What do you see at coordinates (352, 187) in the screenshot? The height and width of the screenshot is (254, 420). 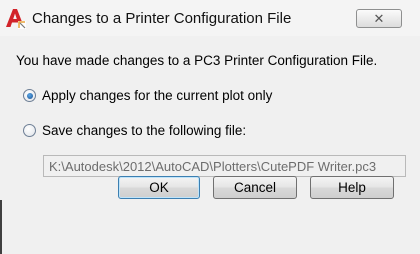 I see `help-button: Help` at bounding box center [352, 187].